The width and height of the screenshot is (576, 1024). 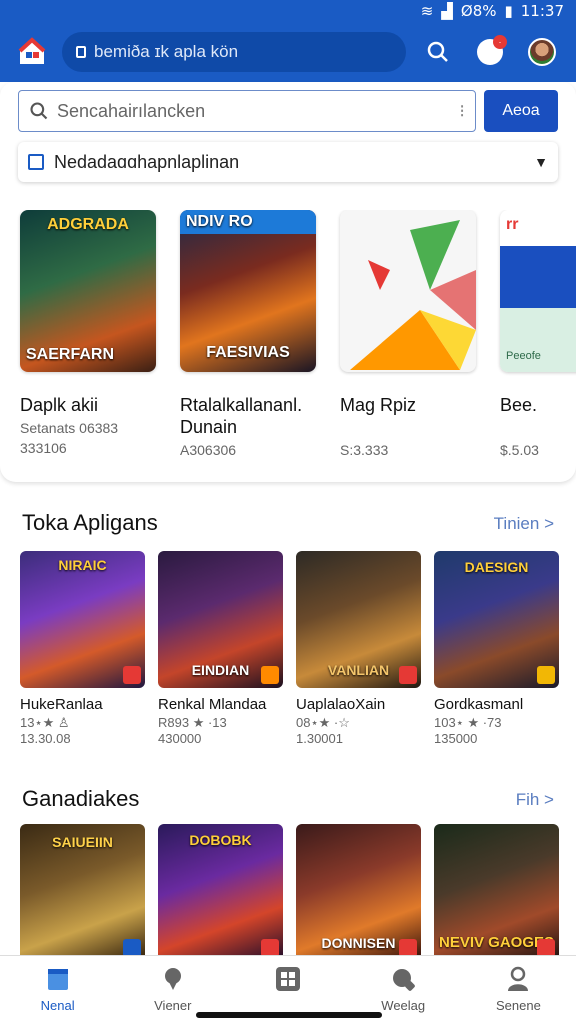 What do you see at coordinates (248, 222) in the screenshot?
I see `art-title-top: NDIV RO` at bounding box center [248, 222].